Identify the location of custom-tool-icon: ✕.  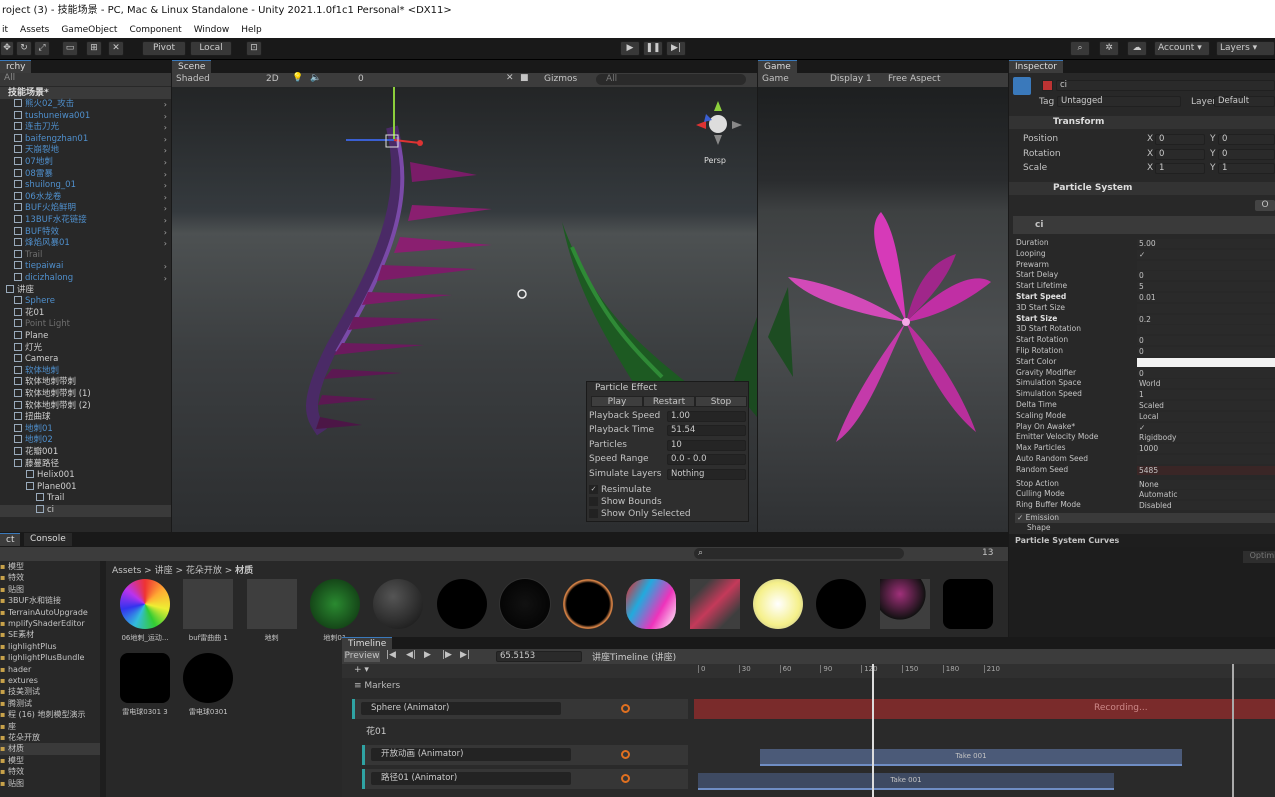
(116, 48).